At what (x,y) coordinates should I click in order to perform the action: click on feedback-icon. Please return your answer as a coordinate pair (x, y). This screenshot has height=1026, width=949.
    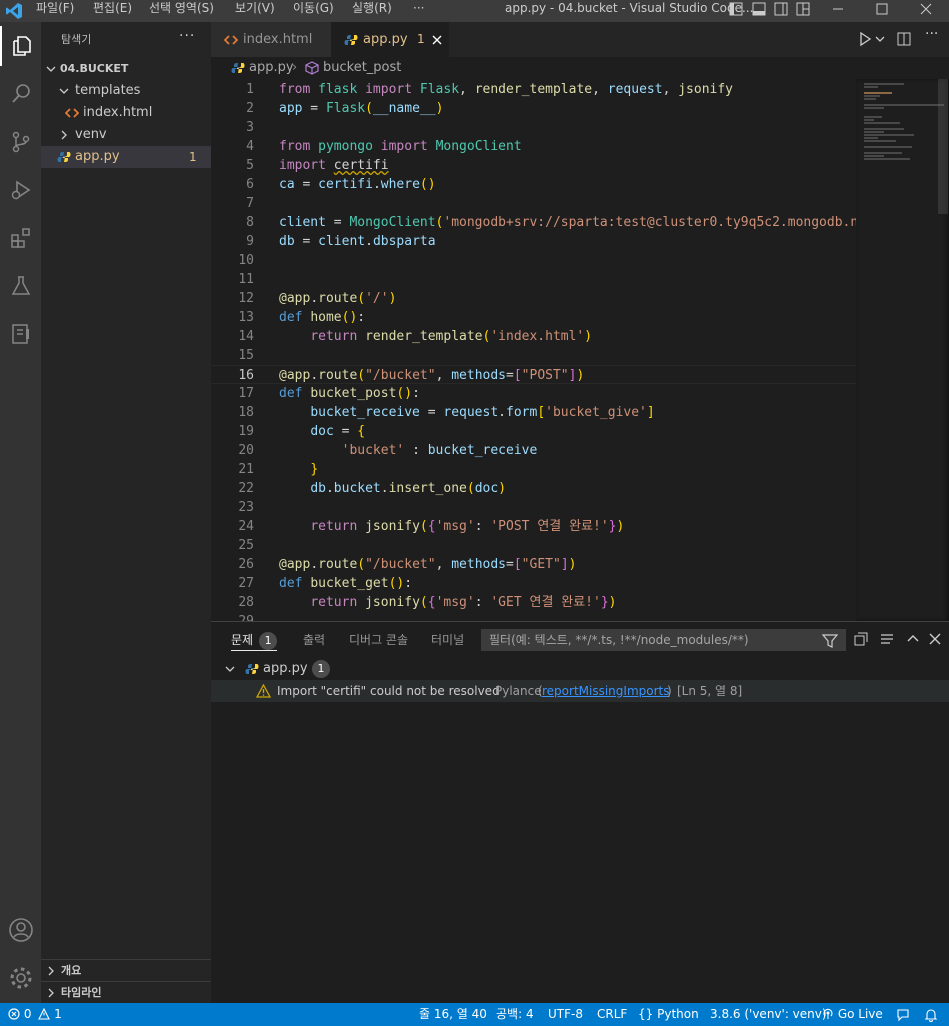
    Looking at the image, I should click on (903, 1015).